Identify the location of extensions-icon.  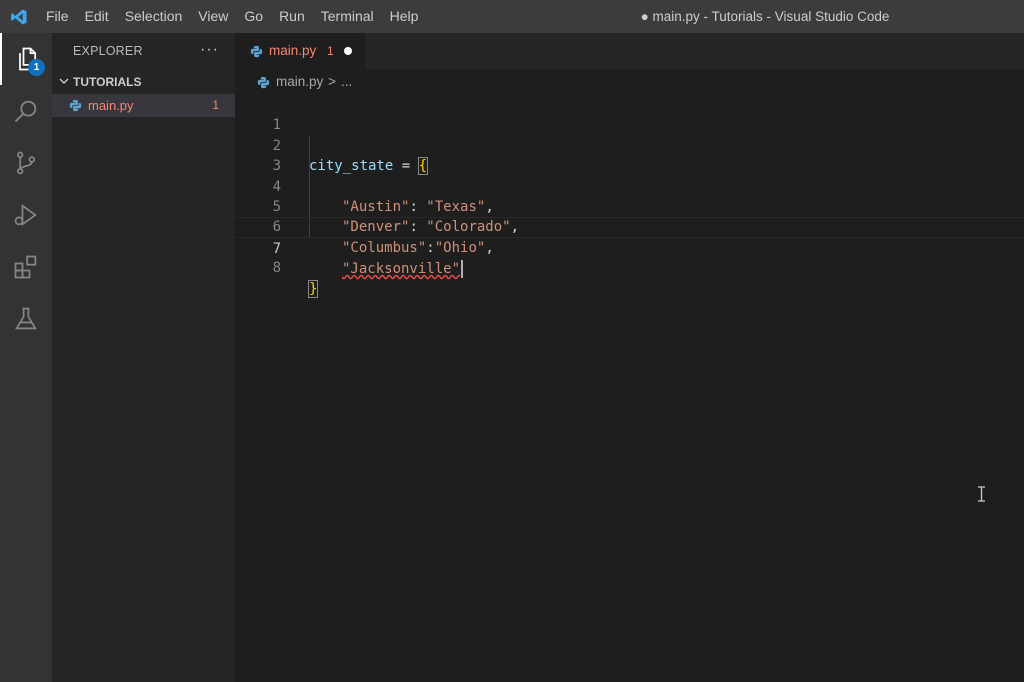
(25, 267).